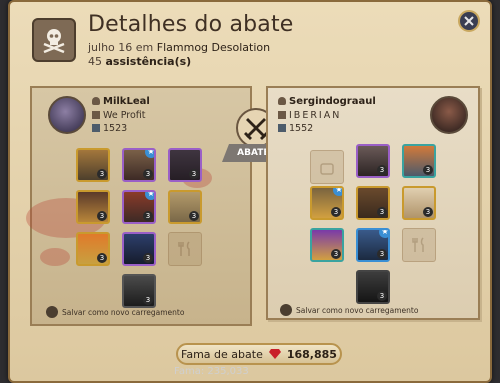 This screenshot has width=500, height=383. What do you see at coordinates (139, 165) in the screenshot?
I see `equip-head: ★ 3` at bounding box center [139, 165].